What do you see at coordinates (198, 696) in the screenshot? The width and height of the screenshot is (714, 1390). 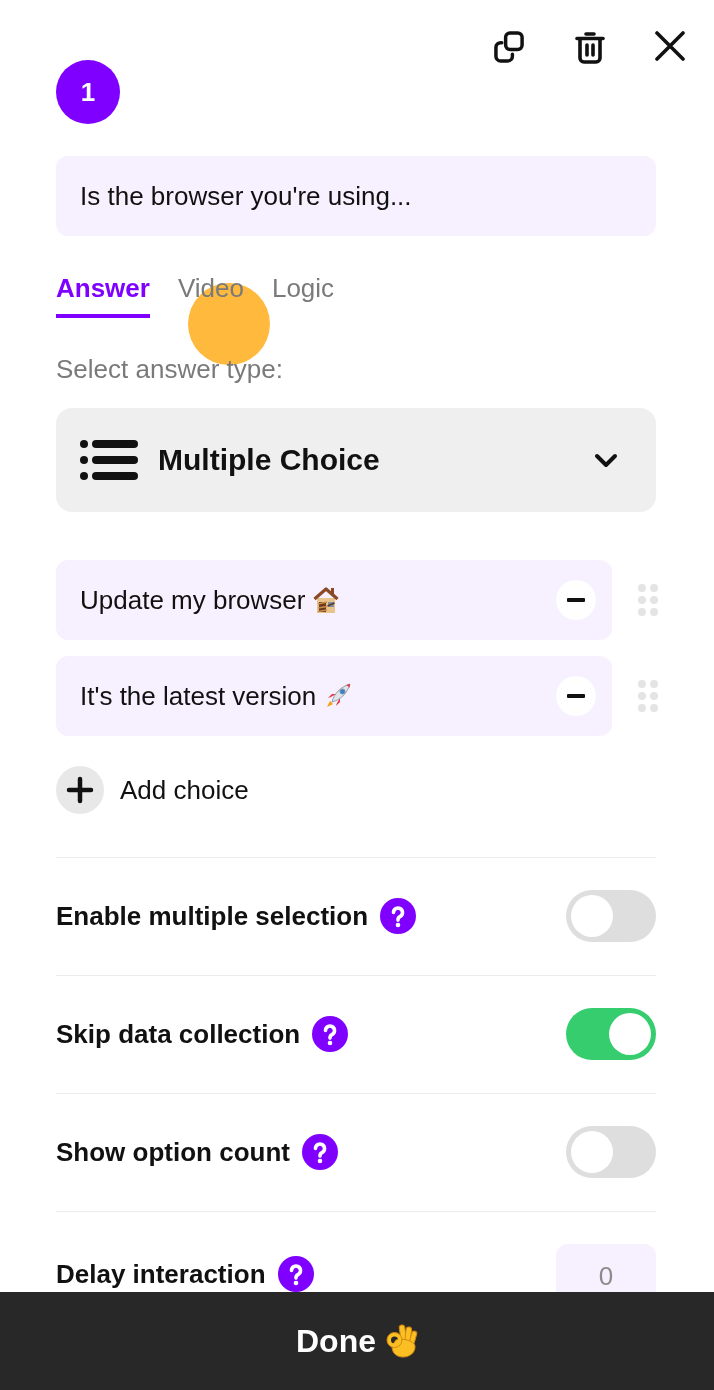 I see `choice-text: It's the latest version` at bounding box center [198, 696].